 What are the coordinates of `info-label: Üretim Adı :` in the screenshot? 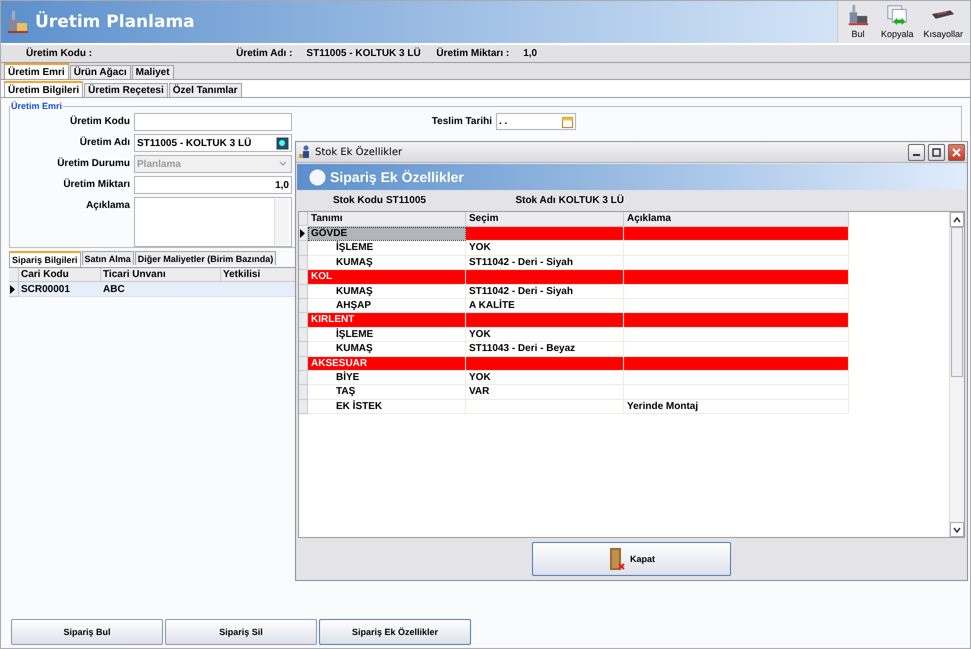 It's located at (264, 53).